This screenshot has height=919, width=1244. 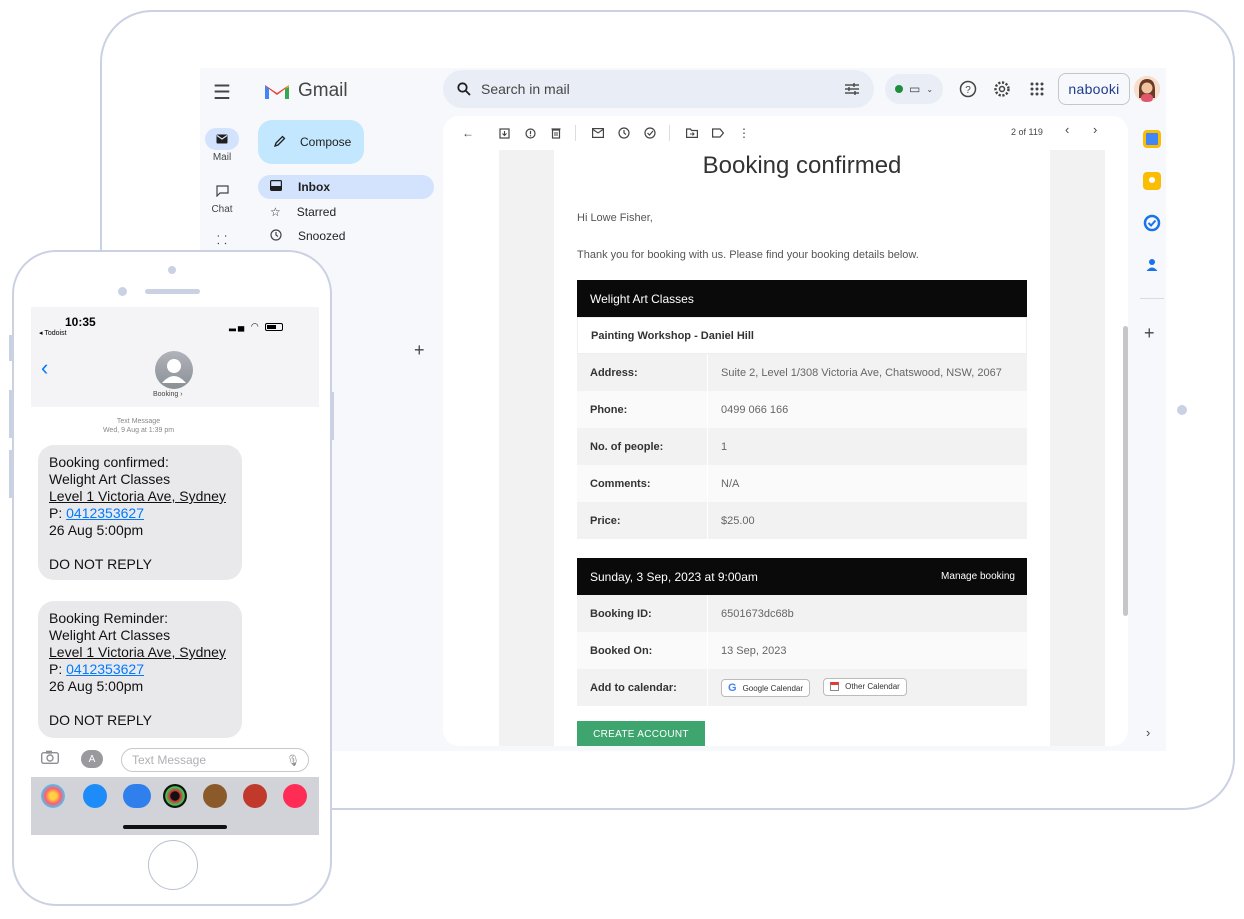 I want to click on side-panel-divider, so click(x=1152, y=298).